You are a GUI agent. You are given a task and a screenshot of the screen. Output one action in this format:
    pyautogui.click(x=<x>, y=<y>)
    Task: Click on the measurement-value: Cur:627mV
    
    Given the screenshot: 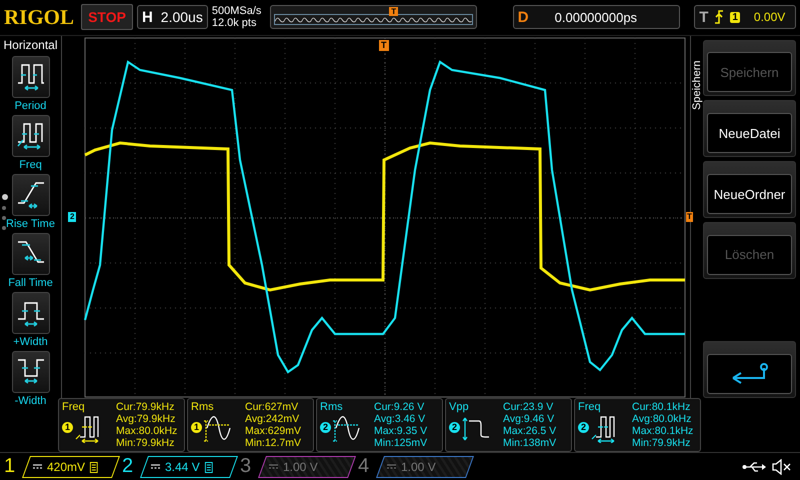 What is the action you would take?
    pyautogui.click(x=272, y=406)
    